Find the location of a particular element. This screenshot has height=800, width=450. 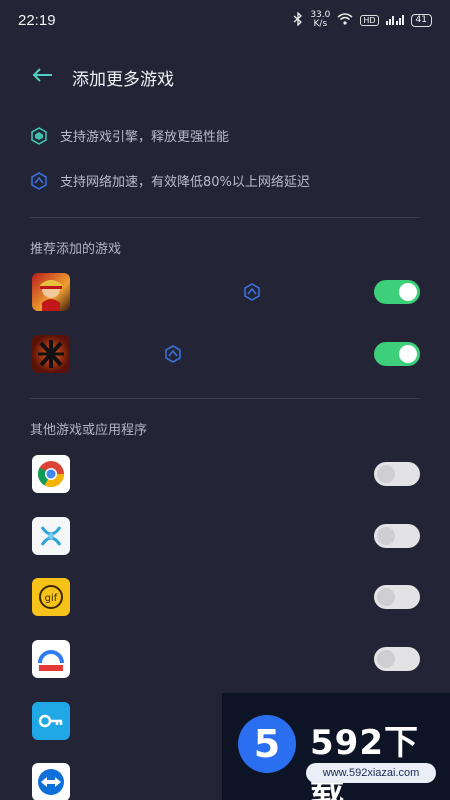

battery-icon: 41 is located at coordinates (421, 20).